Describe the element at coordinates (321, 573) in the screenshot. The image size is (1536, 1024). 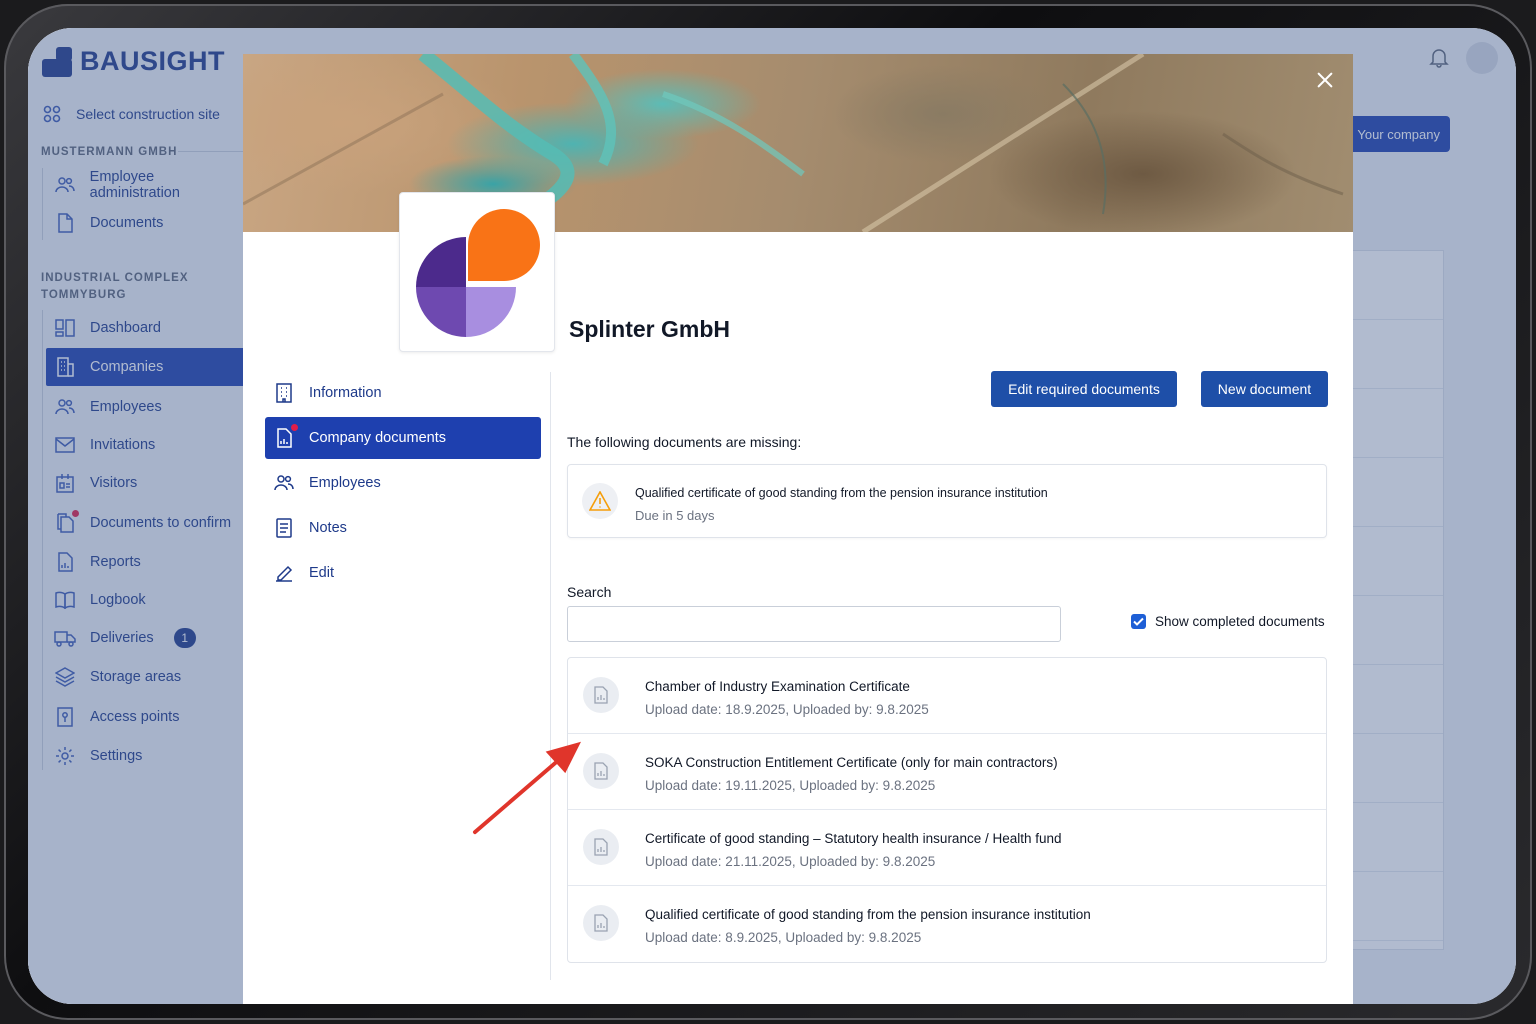
I see `tab-label: Edit` at that location.